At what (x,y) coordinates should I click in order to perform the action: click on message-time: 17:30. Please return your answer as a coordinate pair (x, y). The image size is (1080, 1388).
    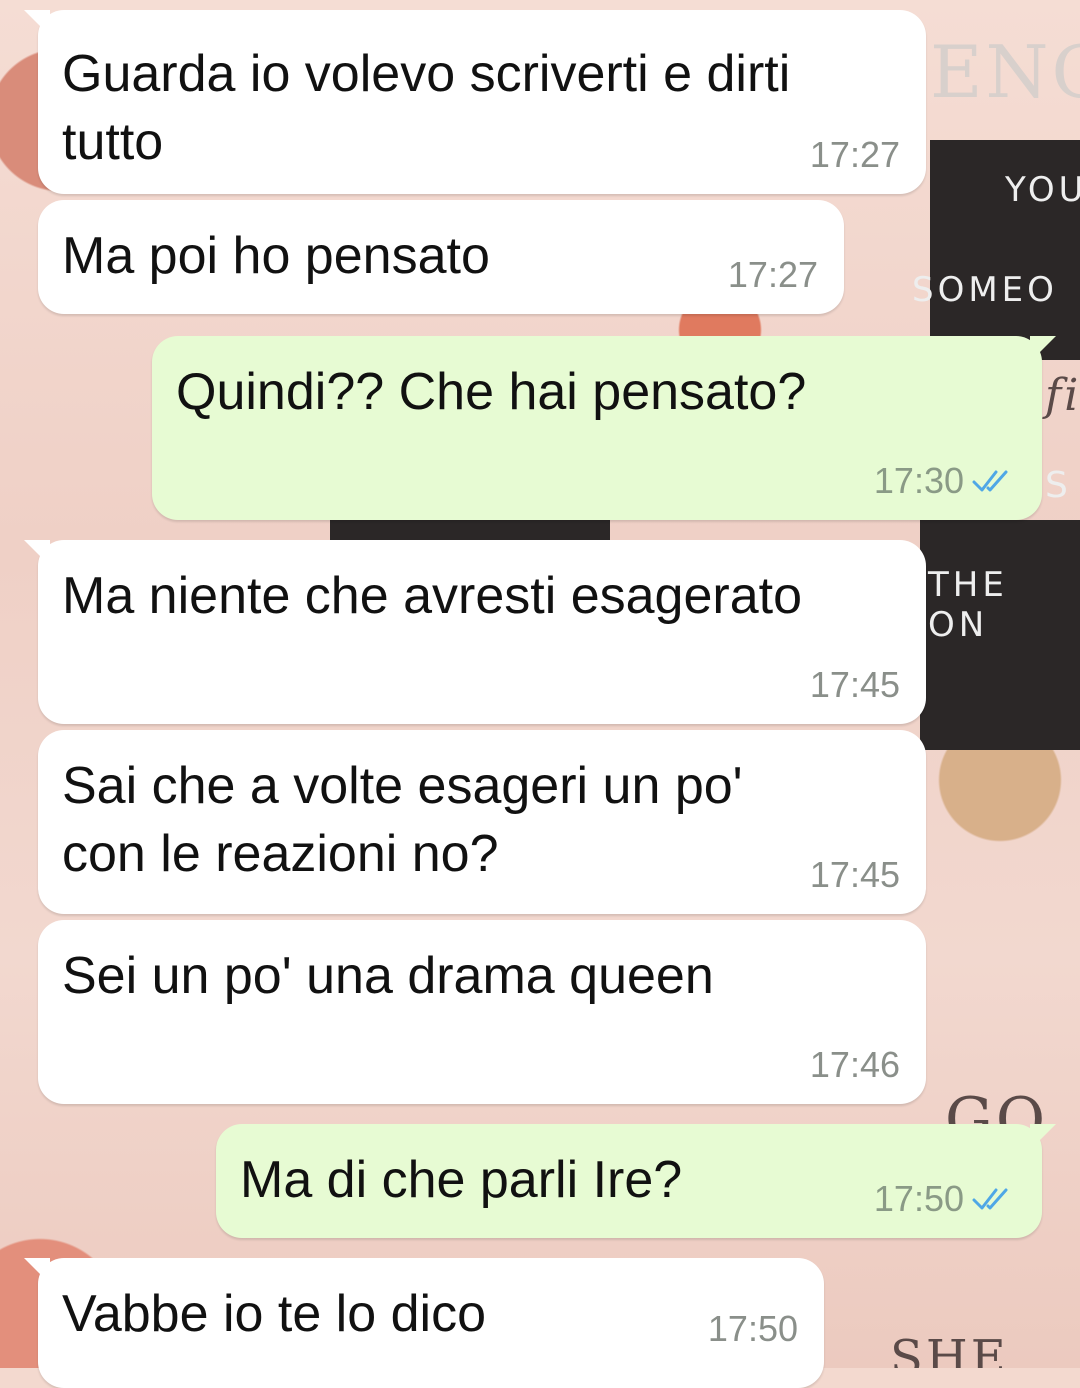
    Looking at the image, I should click on (918, 480).